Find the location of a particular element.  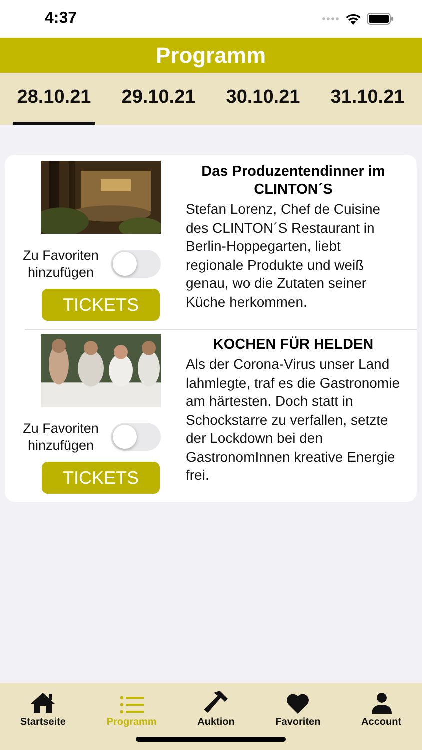

date-tab: 31.10.21 is located at coordinates (367, 99).